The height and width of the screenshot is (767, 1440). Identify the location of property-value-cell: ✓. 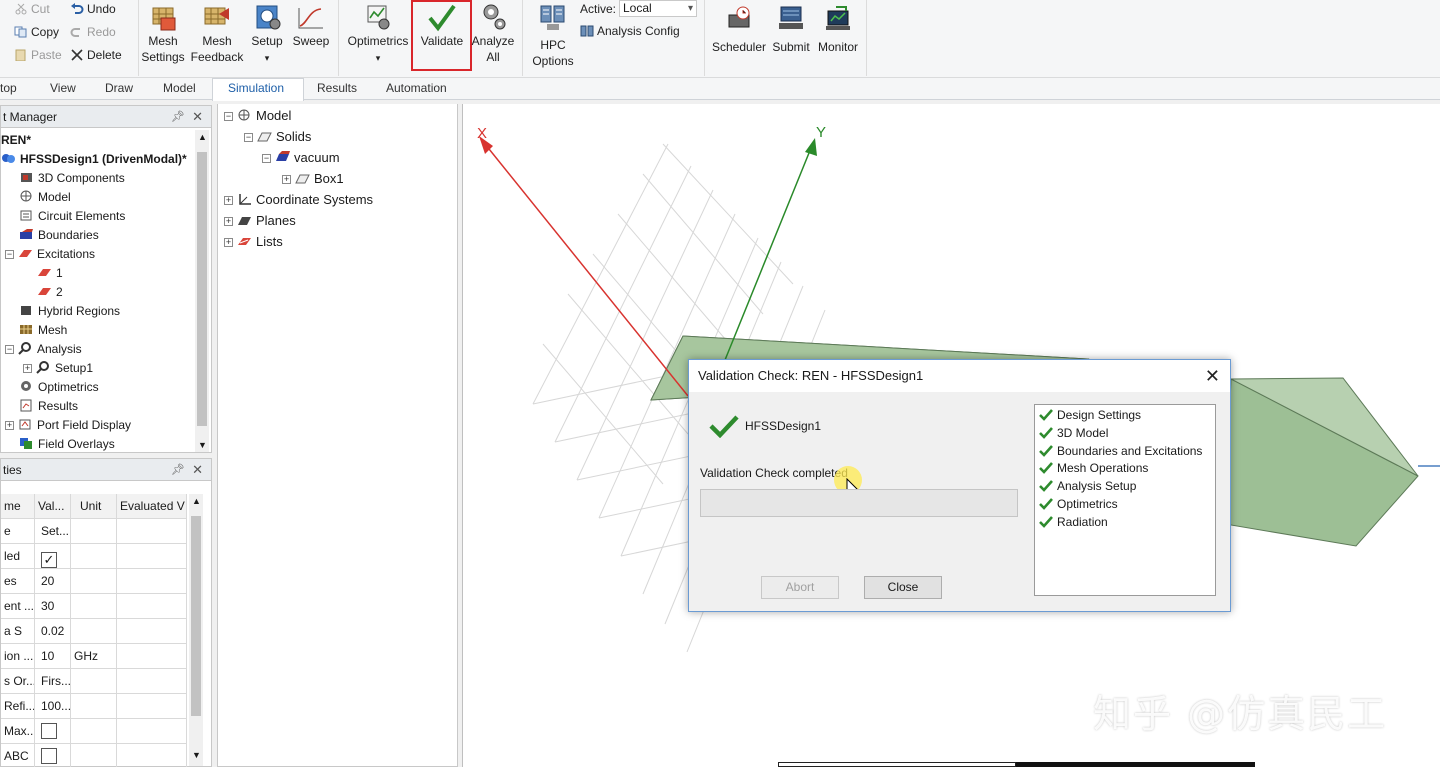
(53, 556).